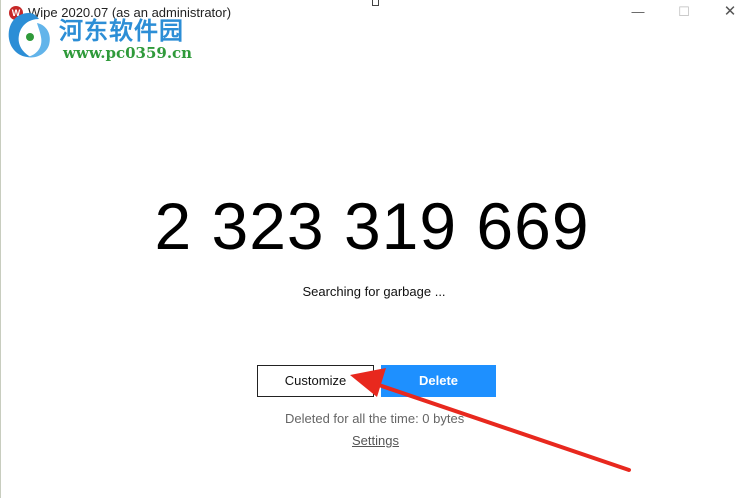  Describe the element at coordinates (315, 381) in the screenshot. I see `customize-button: Customize` at that location.